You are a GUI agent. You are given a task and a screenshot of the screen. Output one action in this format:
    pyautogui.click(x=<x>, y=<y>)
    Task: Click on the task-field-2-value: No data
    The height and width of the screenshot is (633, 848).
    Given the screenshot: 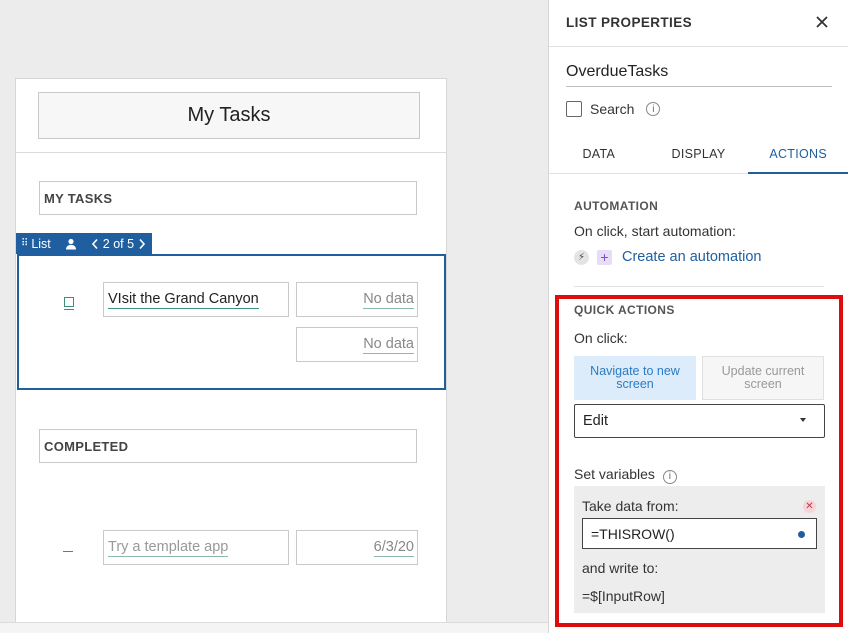 What is the action you would take?
    pyautogui.click(x=388, y=344)
    